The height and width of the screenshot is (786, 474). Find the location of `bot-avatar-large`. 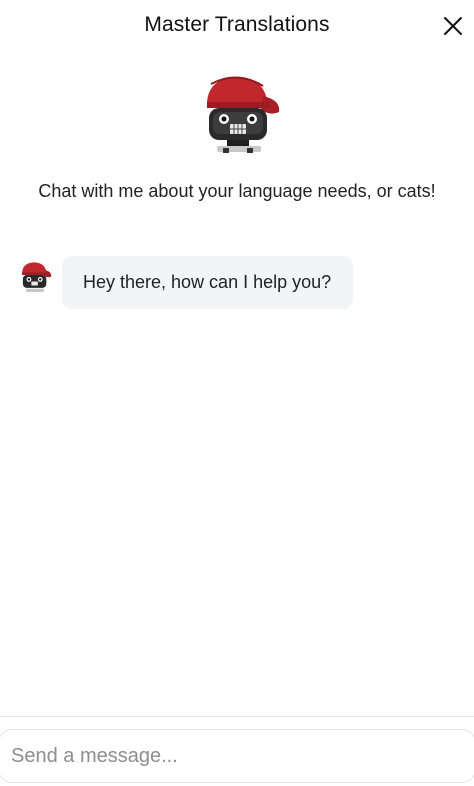

bot-avatar-large is located at coordinates (239, 113).